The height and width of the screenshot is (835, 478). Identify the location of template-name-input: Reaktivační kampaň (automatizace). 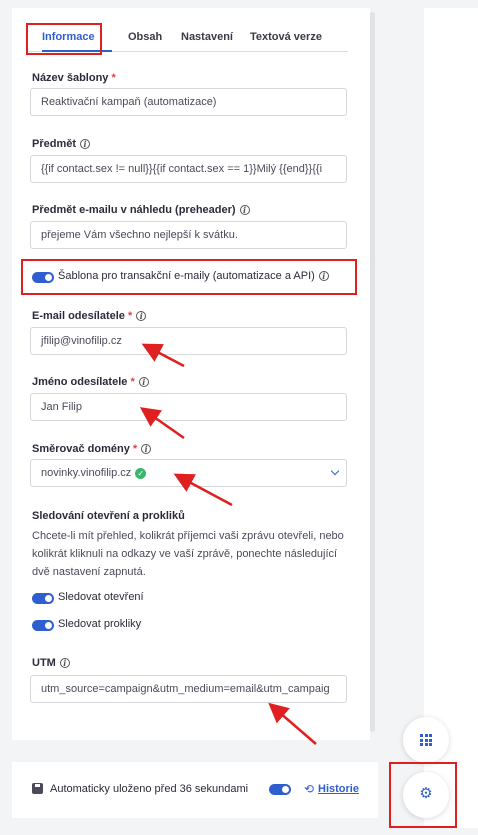
(188, 102).